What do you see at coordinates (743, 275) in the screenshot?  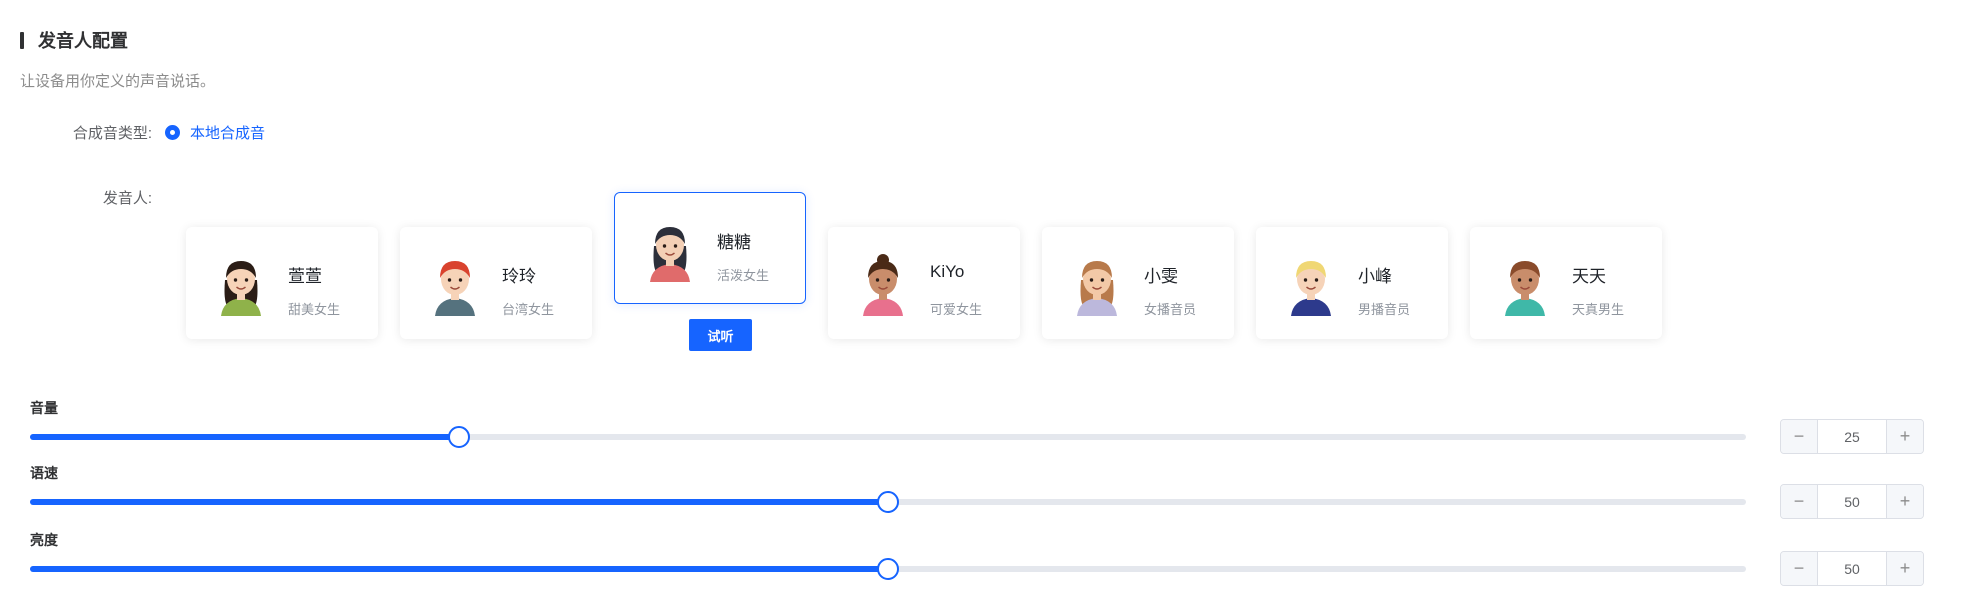 I see `speaker-description: 活泼女生` at bounding box center [743, 275].